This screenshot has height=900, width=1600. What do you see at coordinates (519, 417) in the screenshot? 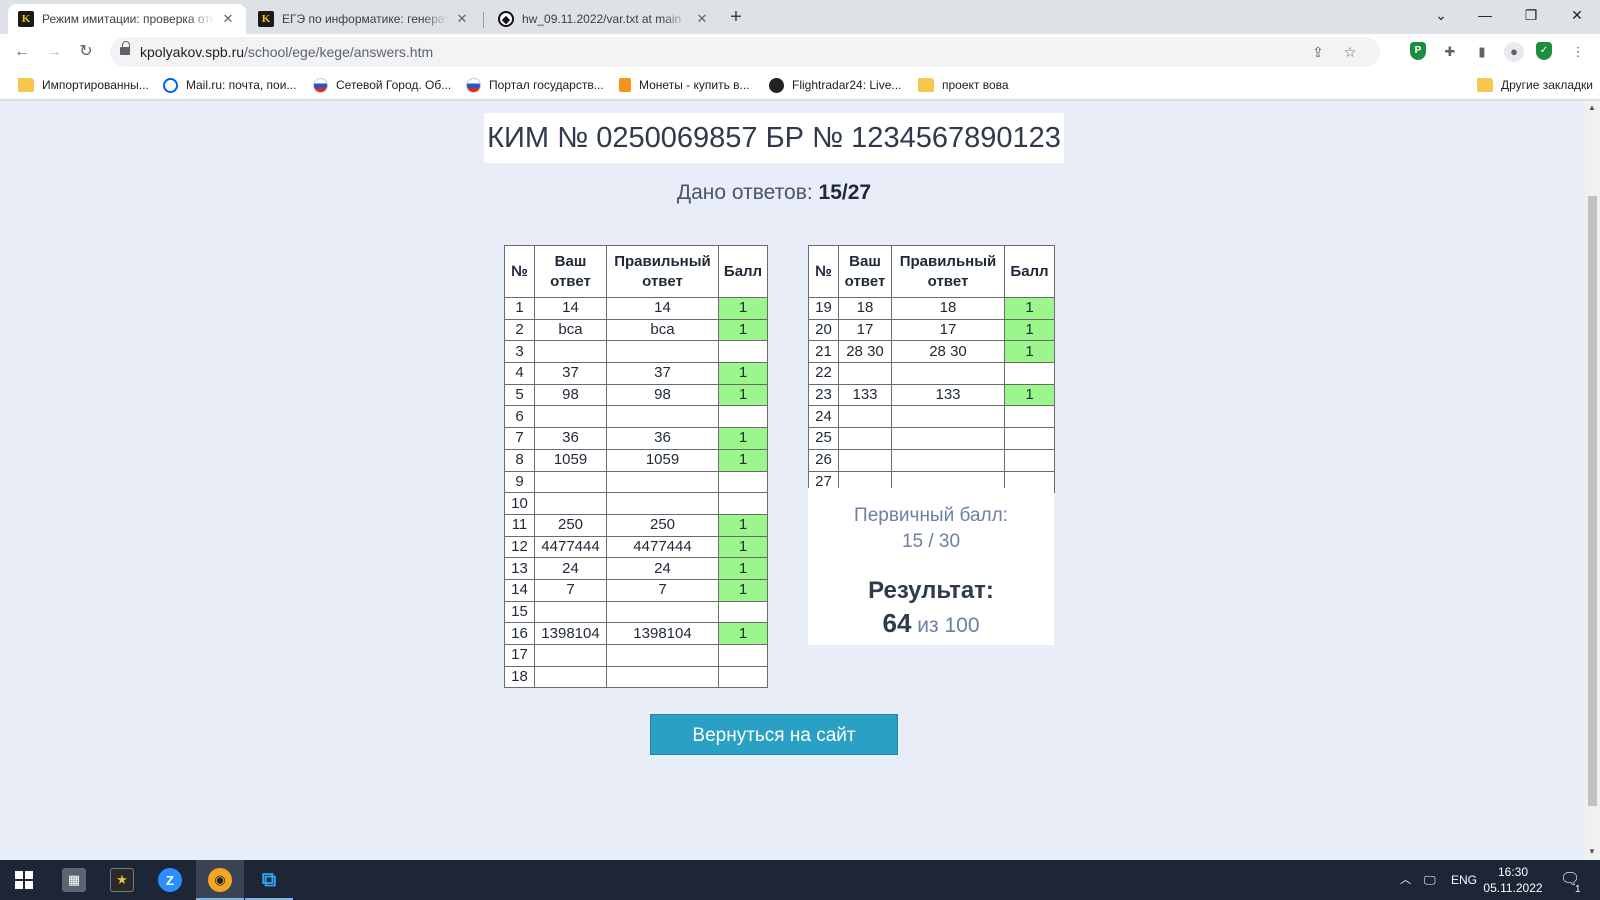
I see `cell-num: 6` at bounding box center [519, 417].